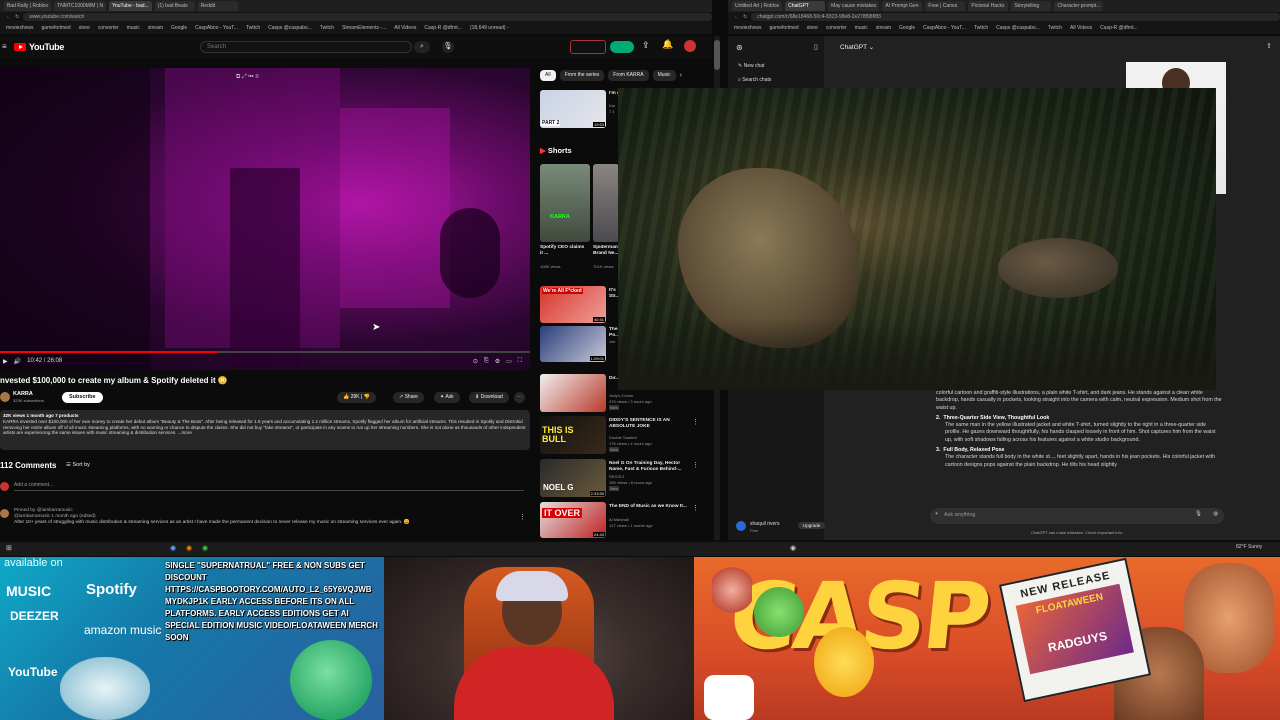  Describe the element at coordinates (857, 47) in the screenshot. I see `model-selector: ChatGPT ⌄` at that location.